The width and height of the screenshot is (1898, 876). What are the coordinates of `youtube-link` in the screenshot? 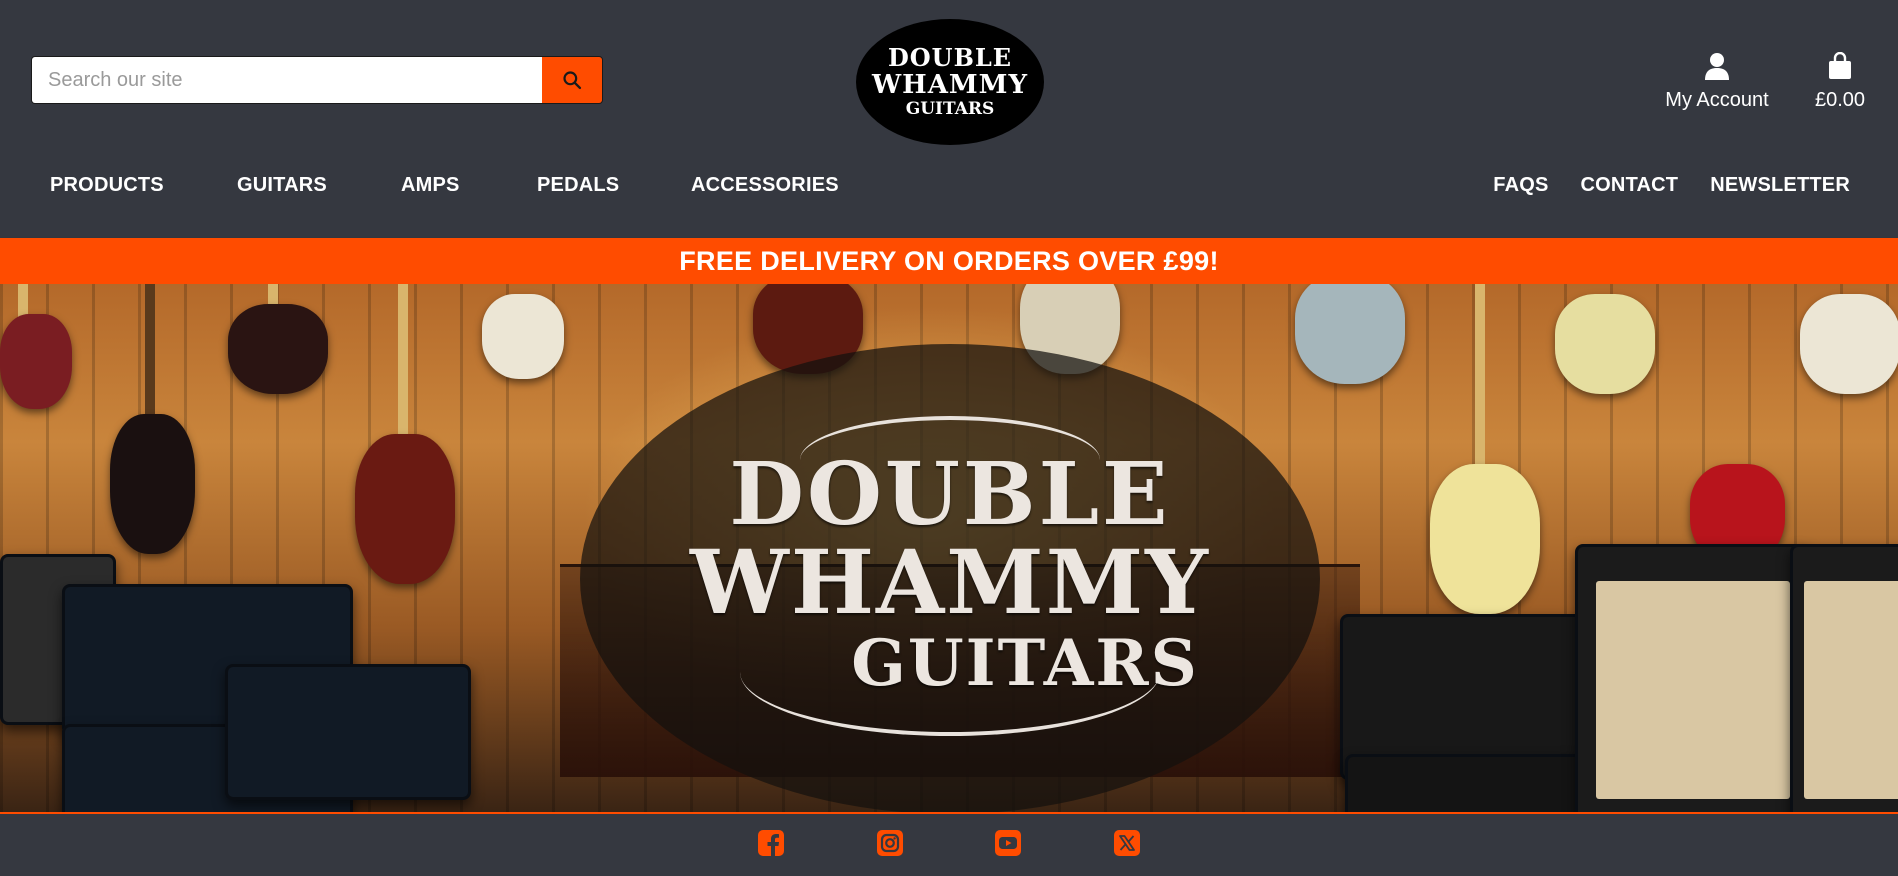 It's located at (1008, 843).